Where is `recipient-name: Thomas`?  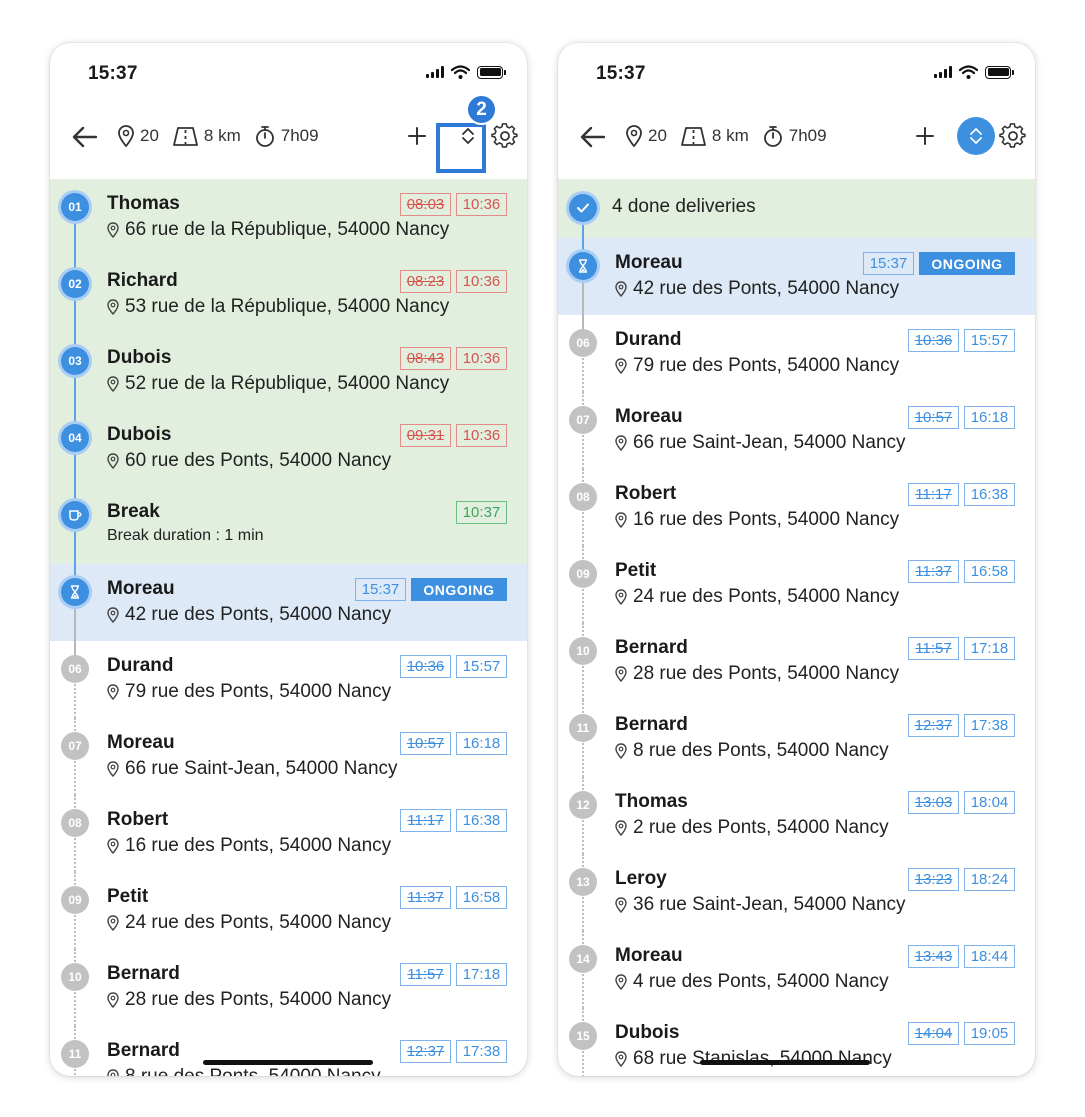 recipient-name: Thomas is located at coordinates (143, 203).